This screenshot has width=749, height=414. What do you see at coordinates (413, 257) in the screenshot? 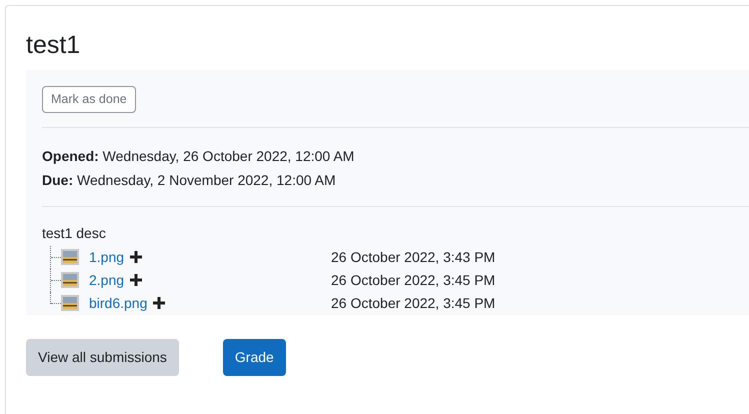
I see `file-date: 26 October 2022, 3:43 PM` at bounding box center [413, 257].